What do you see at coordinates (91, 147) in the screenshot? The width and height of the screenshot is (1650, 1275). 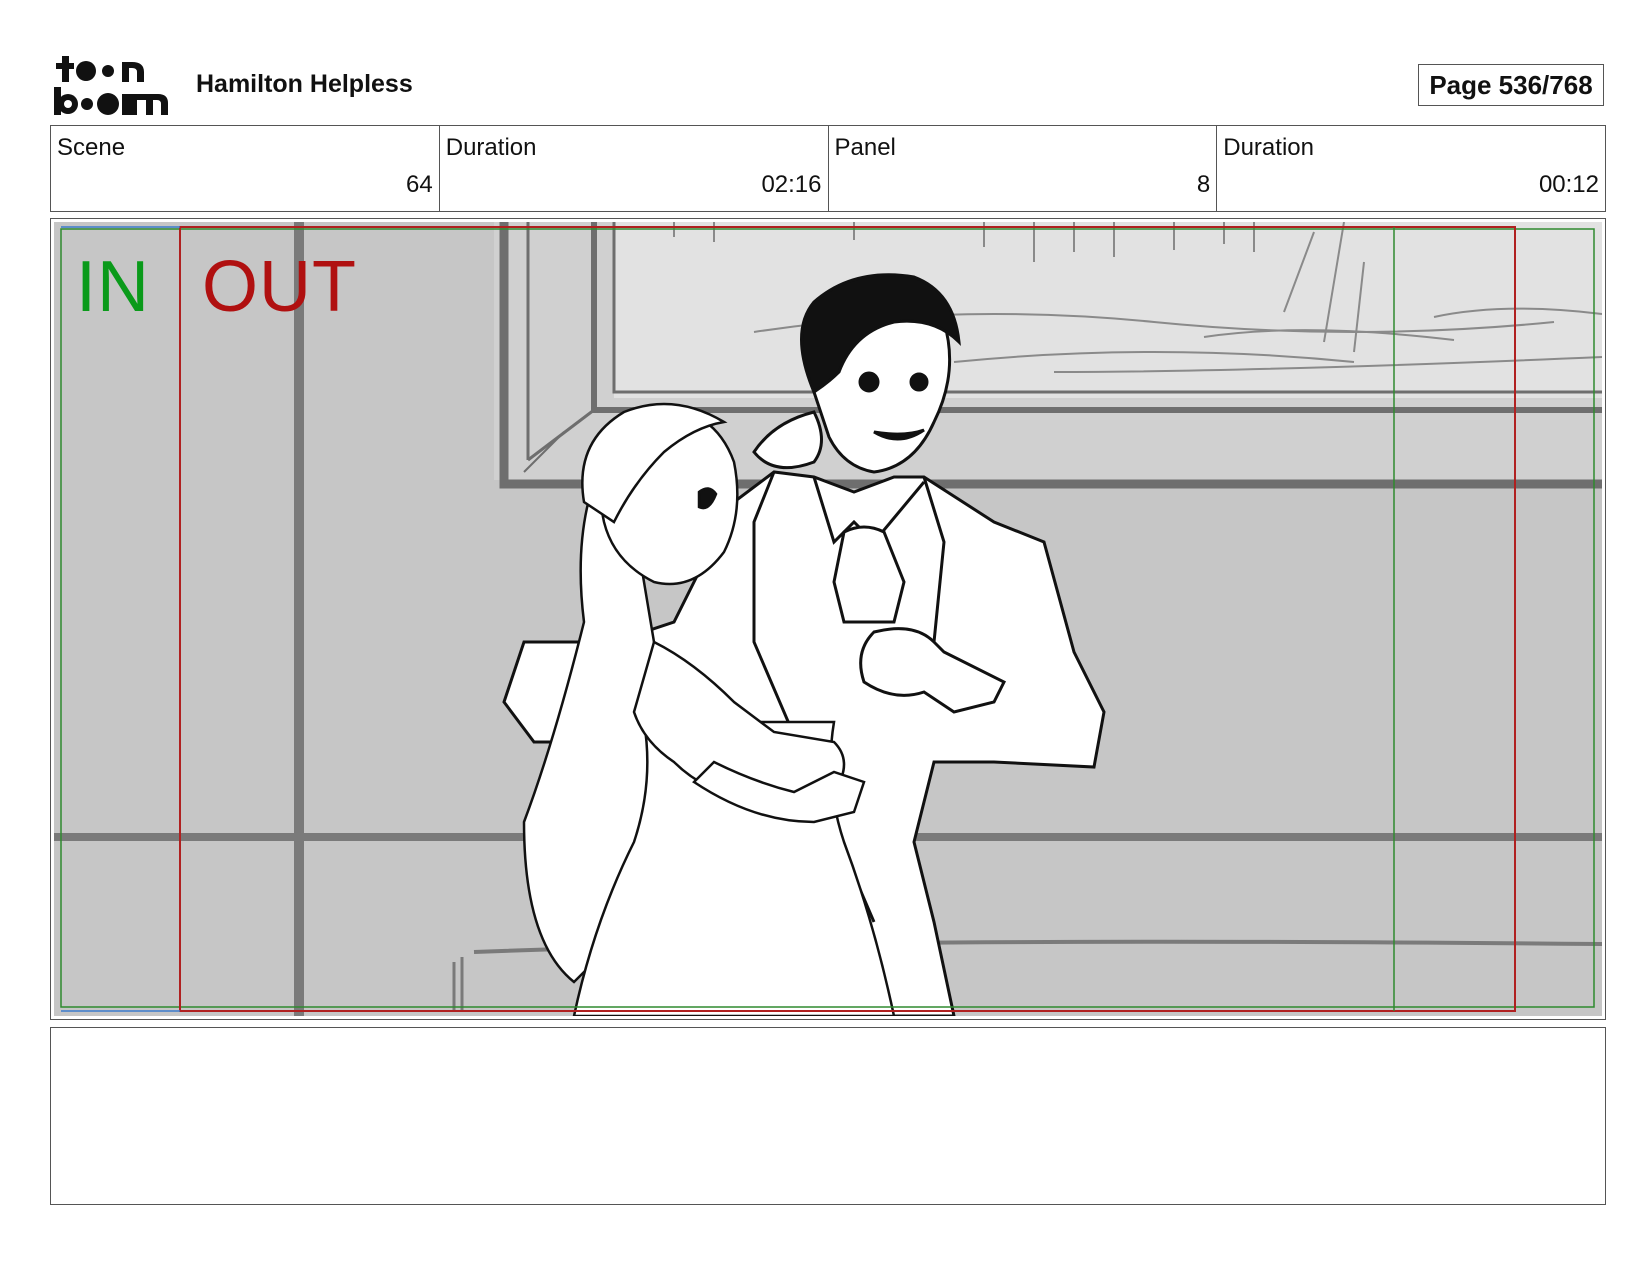 I see `scene-label: Scene` at bounding box center [91, 147].